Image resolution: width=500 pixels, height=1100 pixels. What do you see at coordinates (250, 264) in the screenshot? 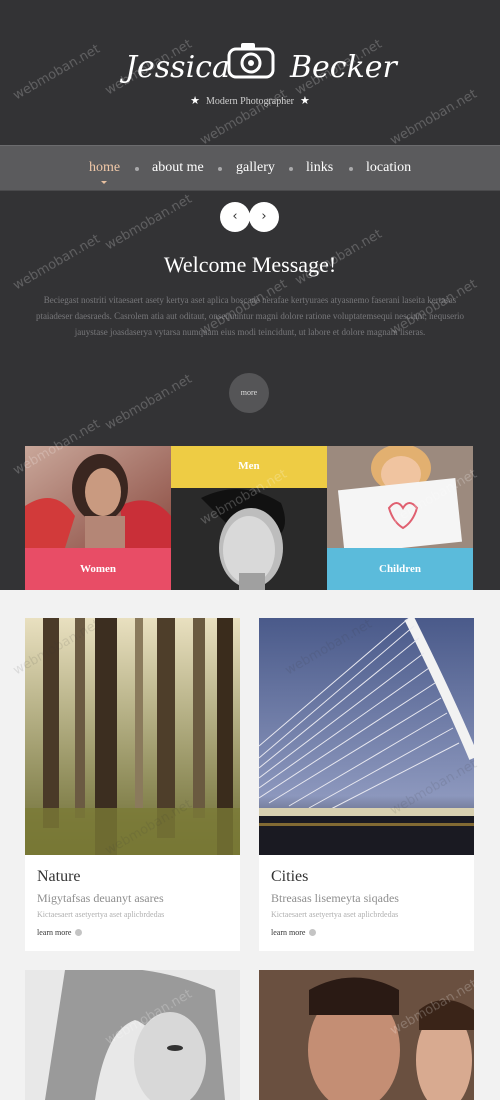
I see `welcome-title: Welcome Message!` at bounding box center [250, 264].